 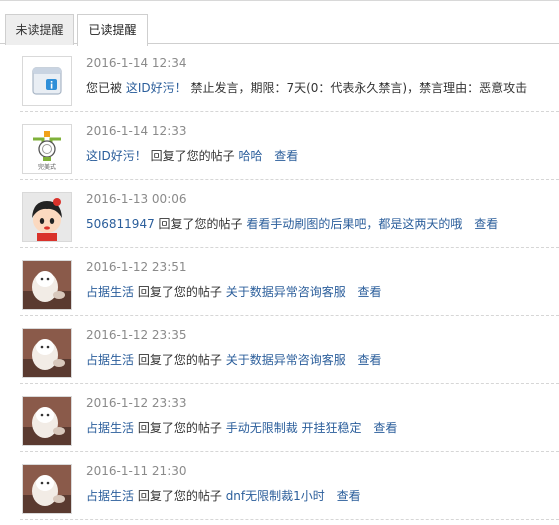 What do you see at coordinates (136, 199) in the screenshot?
I see `notification-time: 2016-1-13 00:06` at bounding box center [136, 199].